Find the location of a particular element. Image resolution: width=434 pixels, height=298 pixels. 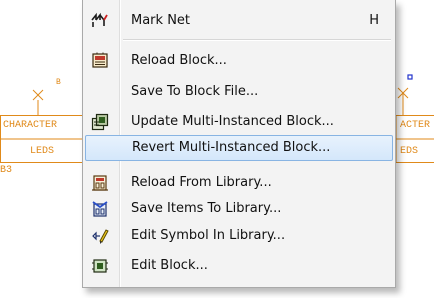

menu-item-mark-net: Mark Net H is located at coordinates (239, 21).